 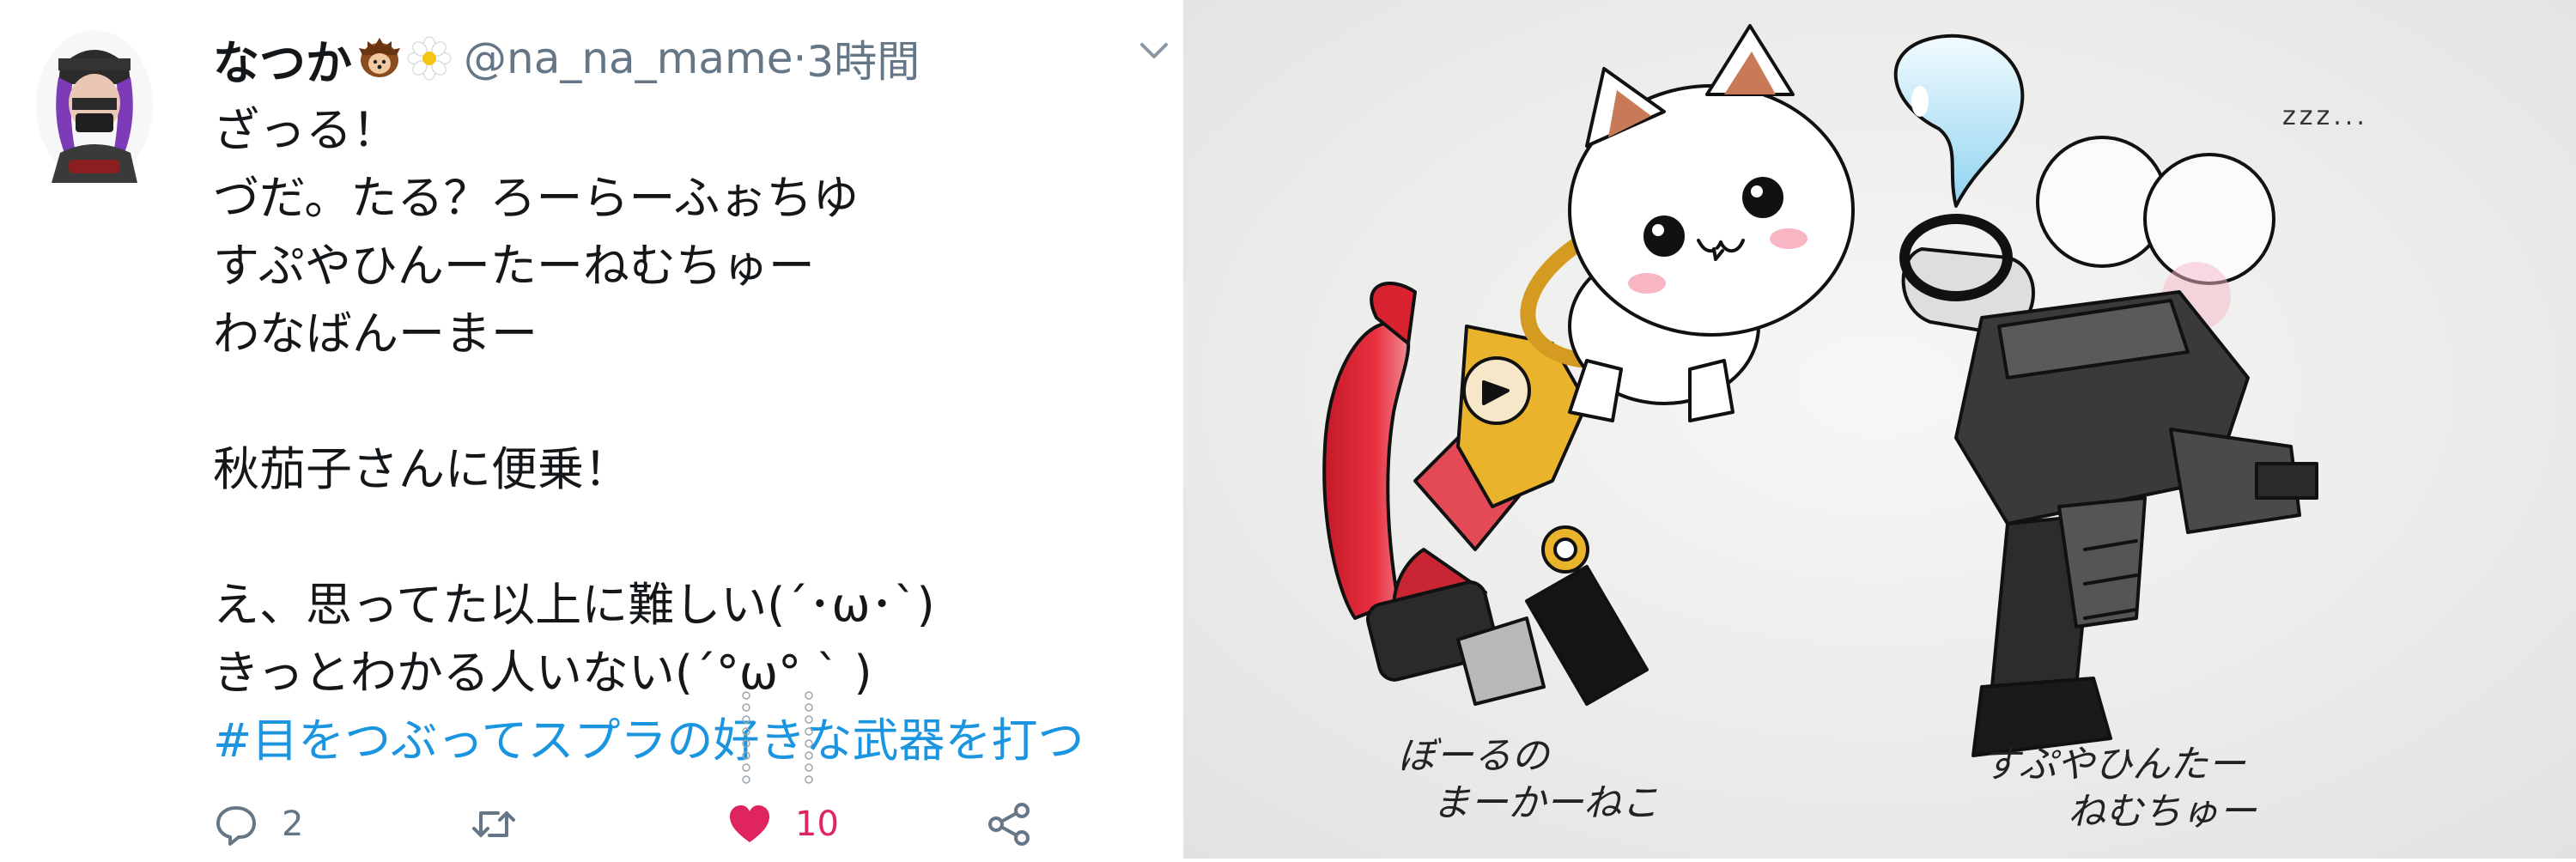 I want to click on tweet-header: なつか @na_na_mame · 3時間, so click(x=566, y=58).